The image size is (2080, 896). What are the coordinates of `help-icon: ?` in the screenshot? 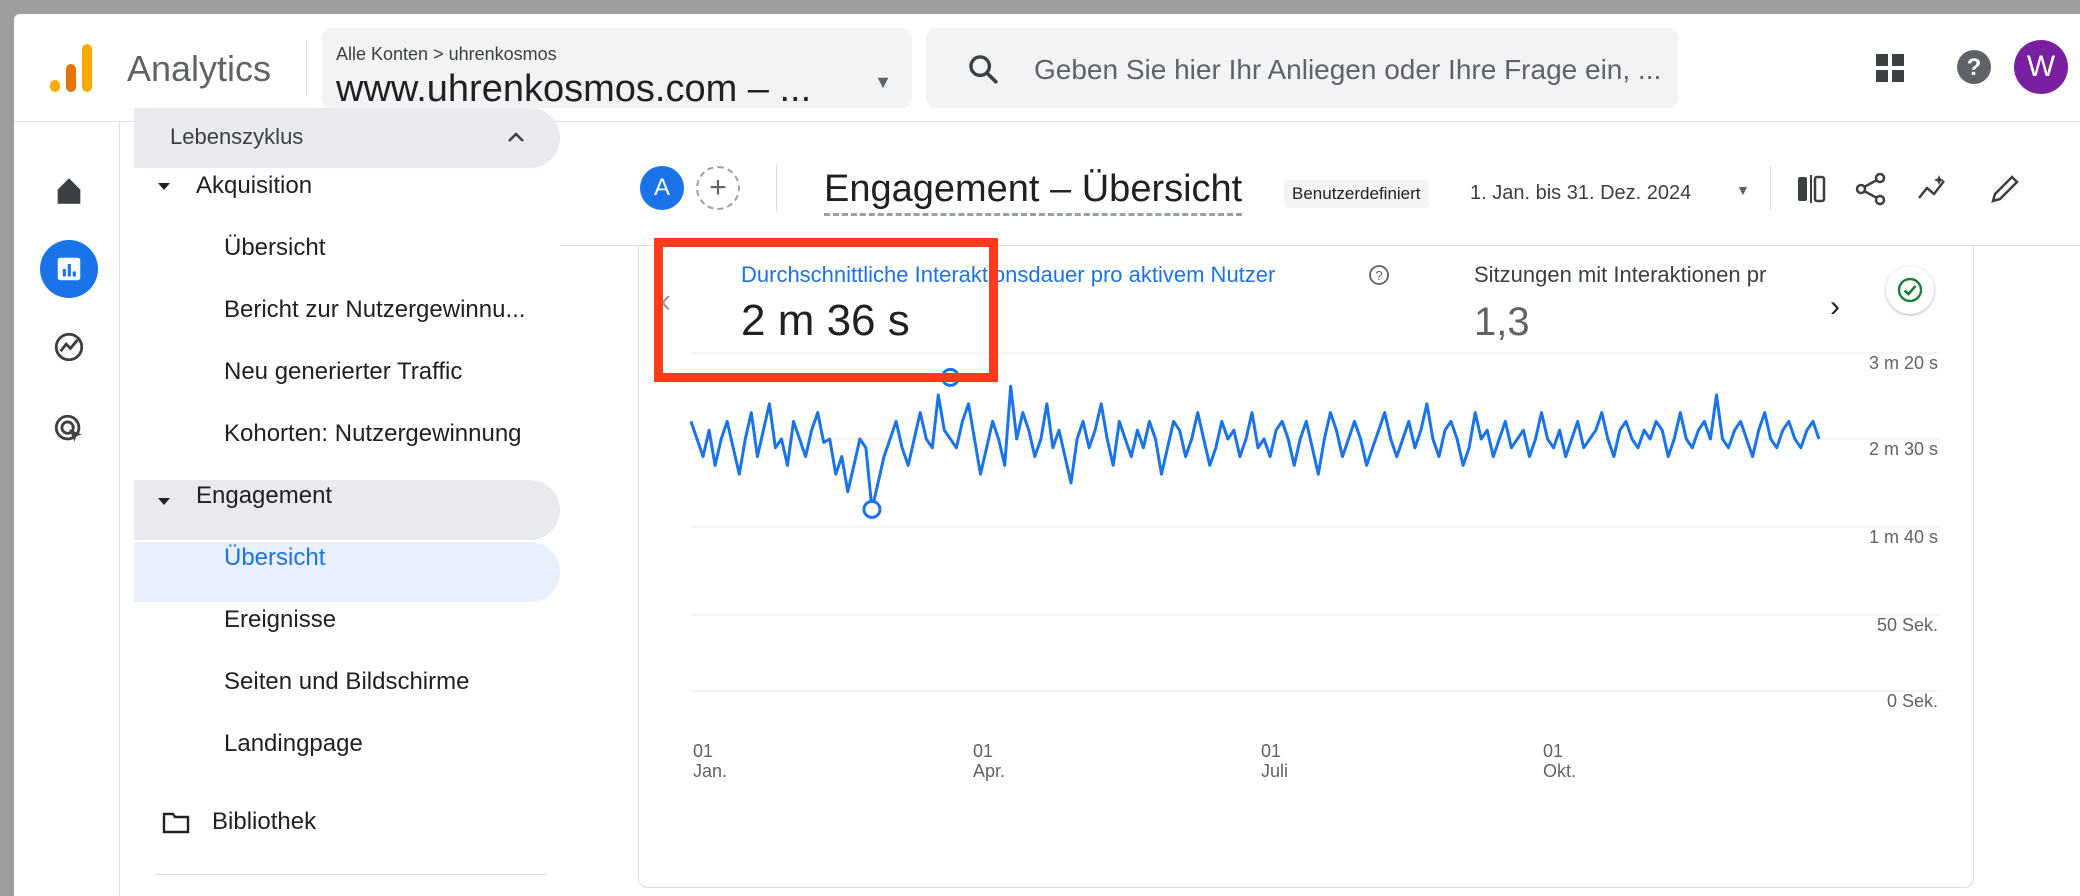 It's located at (1974, 67).